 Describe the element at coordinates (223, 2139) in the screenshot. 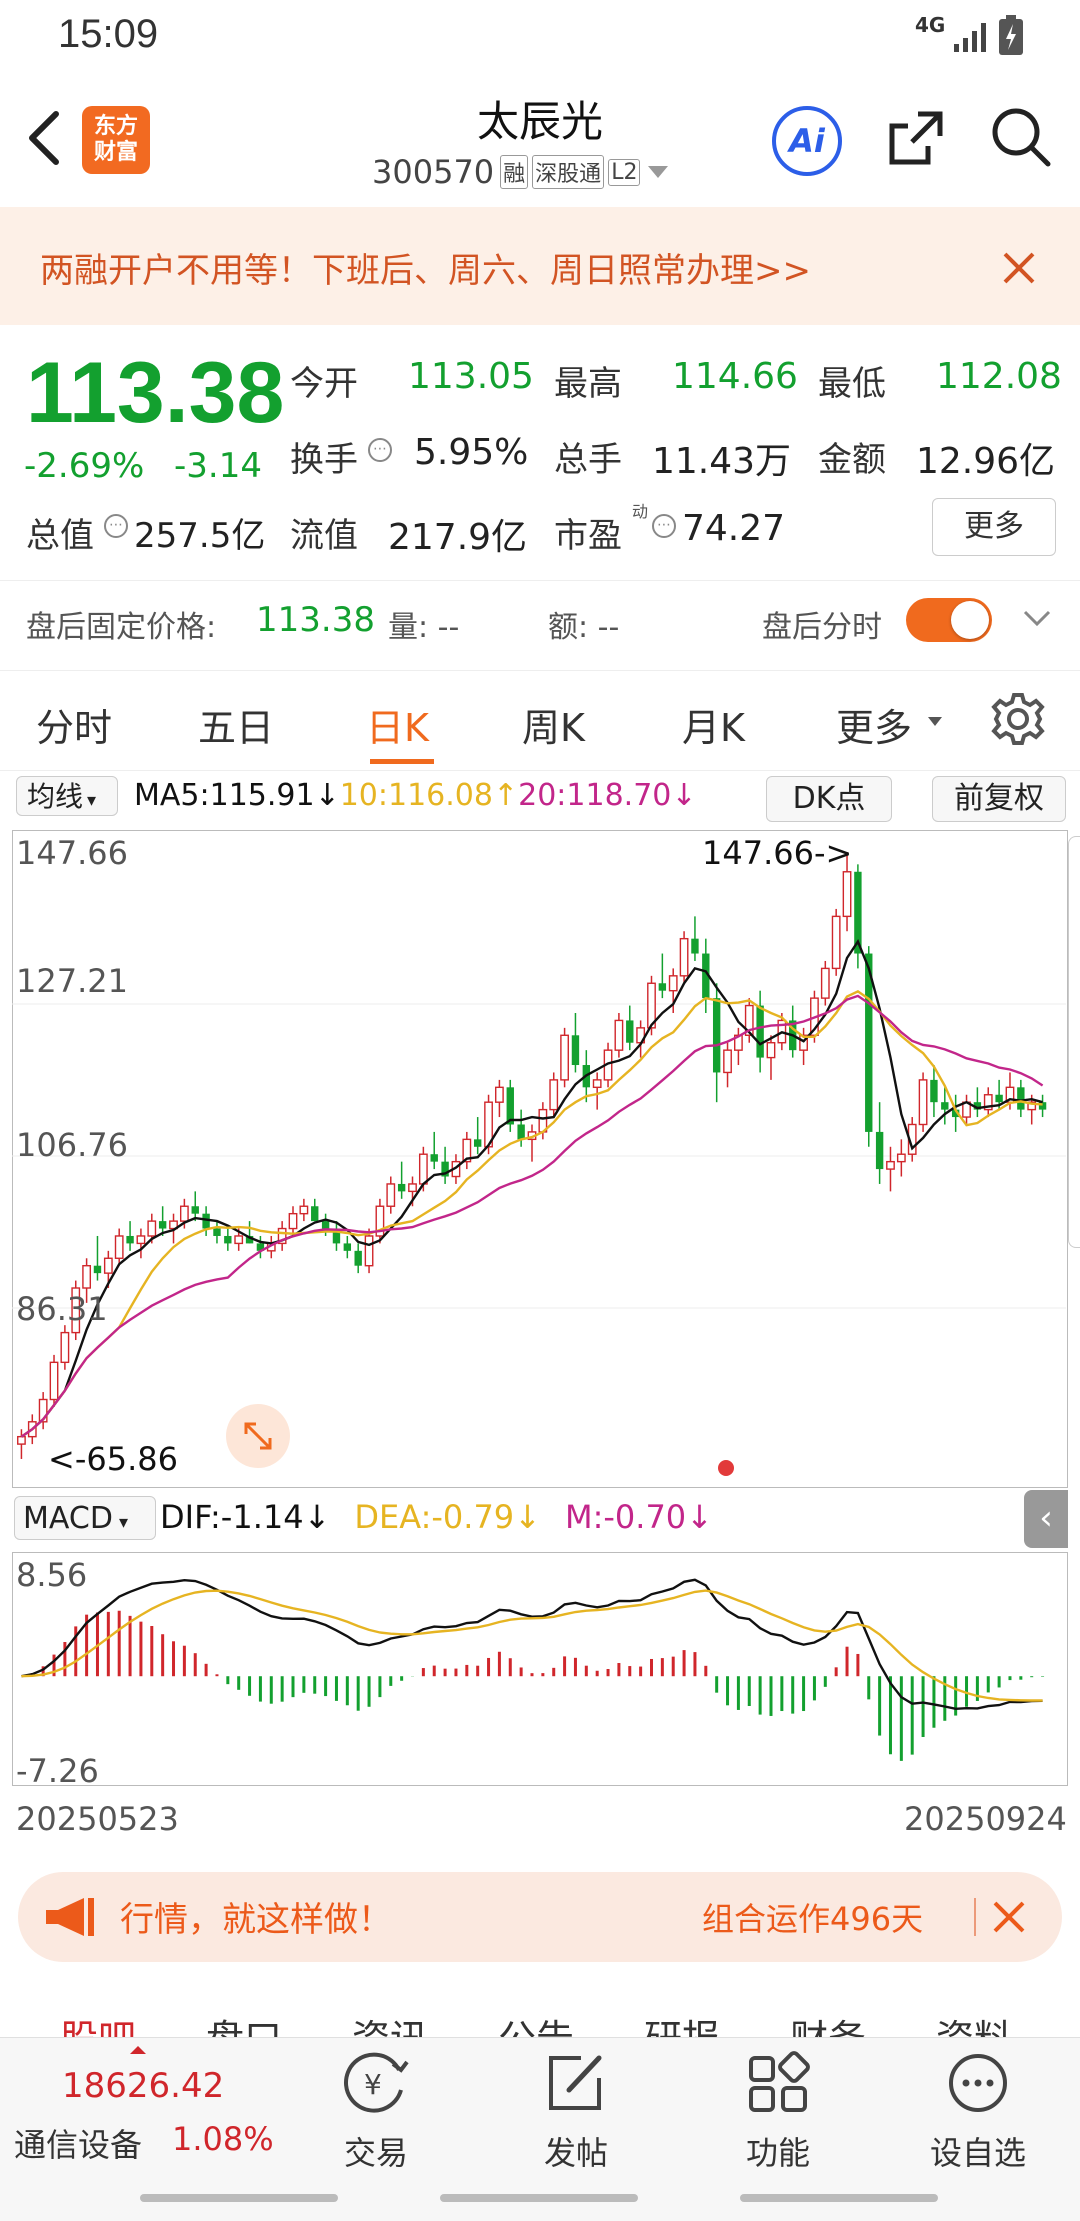

I see `sector-change: 1.08%` at that location.